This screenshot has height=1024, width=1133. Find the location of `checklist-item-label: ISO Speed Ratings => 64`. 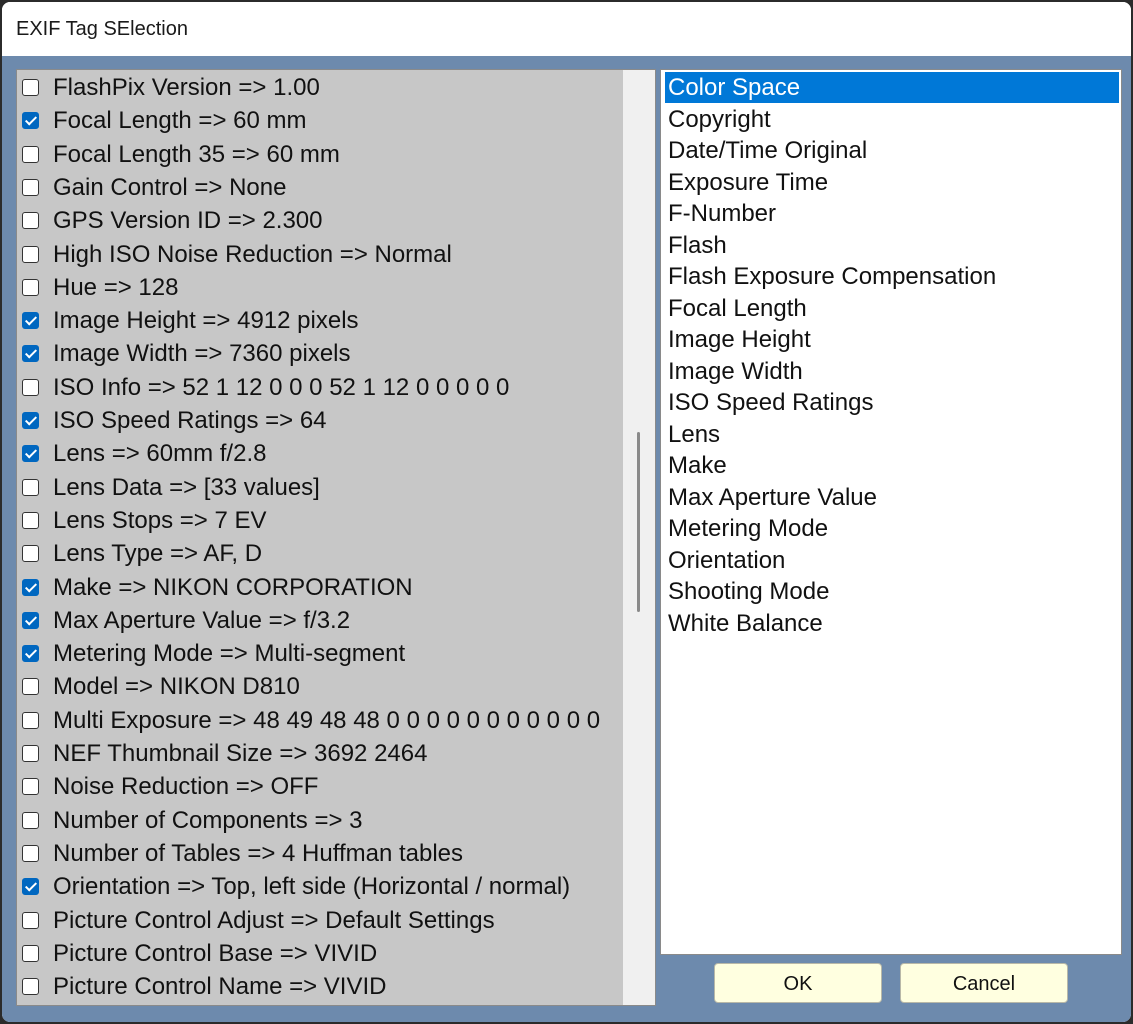

checklist-item-label: ISO Speed Ratings => 64 is located at coordinates (190, 420).